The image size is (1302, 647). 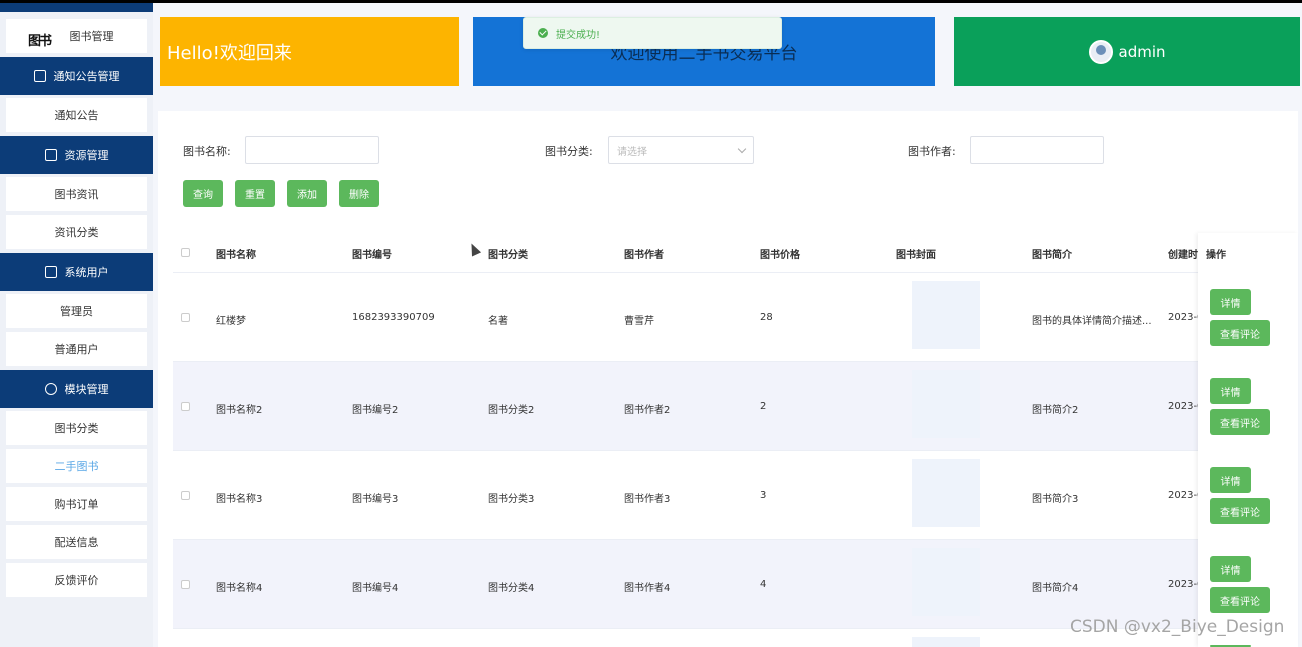 I want to click on book-name-label: 图书名称:, so click(x=207, y=151).